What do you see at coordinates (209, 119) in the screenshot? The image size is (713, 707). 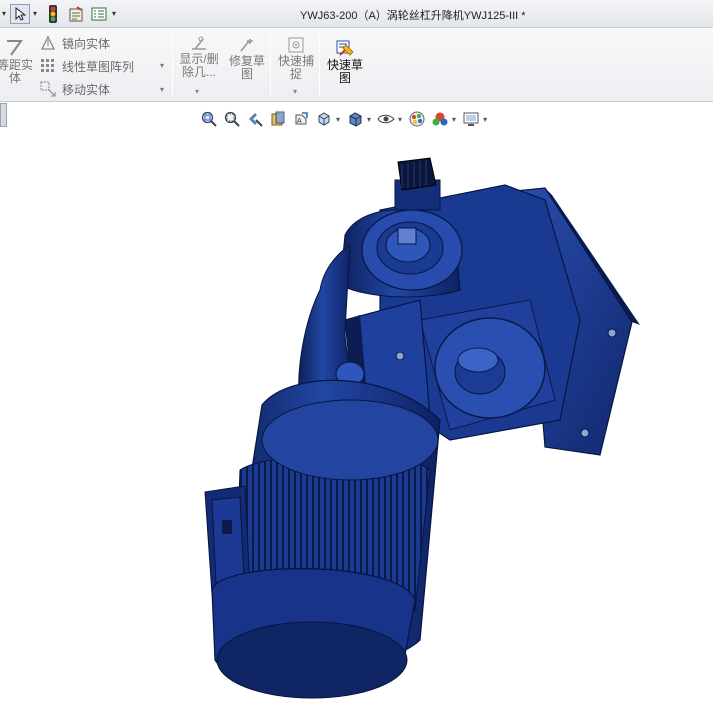 I see `zoom-to-fit-icon` at bounding box center [209, 119].